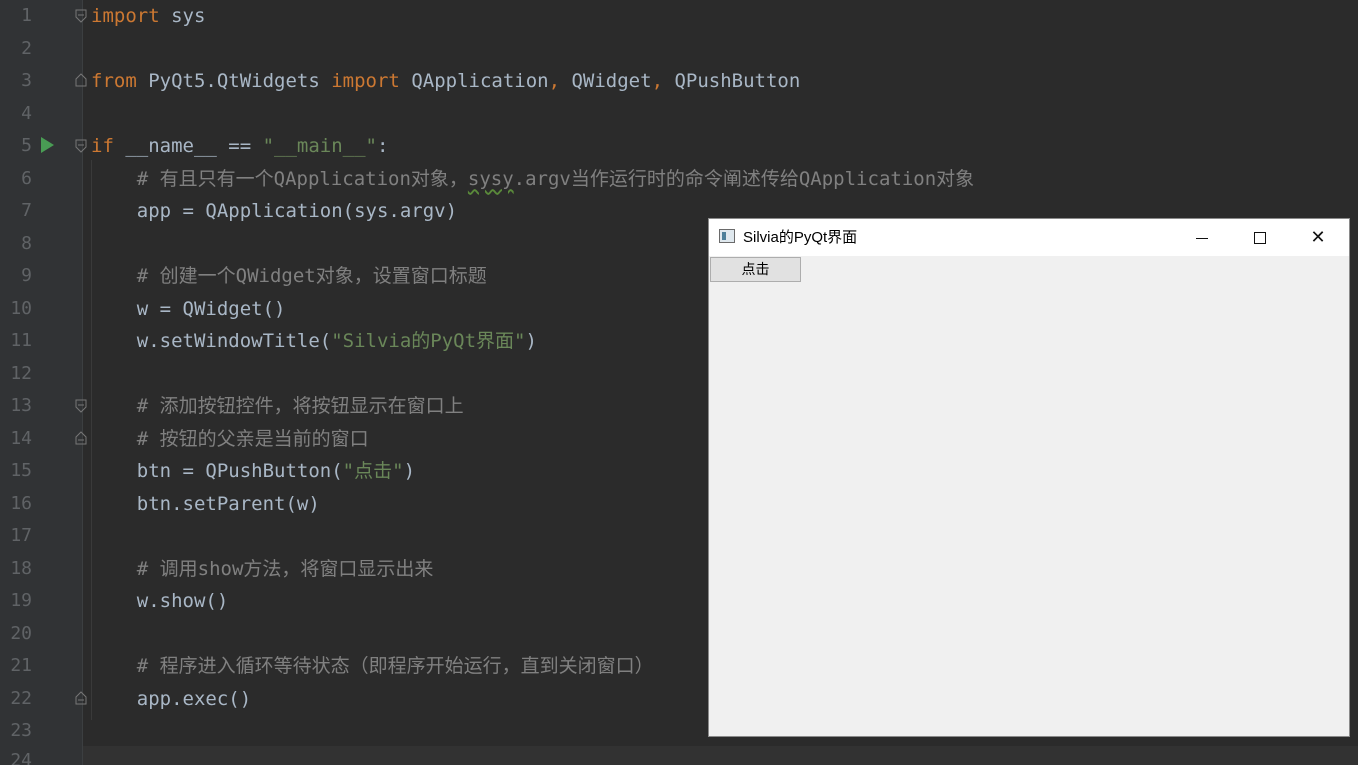  What do you see at coordinates (319, 146) in the screenshot?
I see `string-literal: "__main__"` at bounding box center [319, 146].